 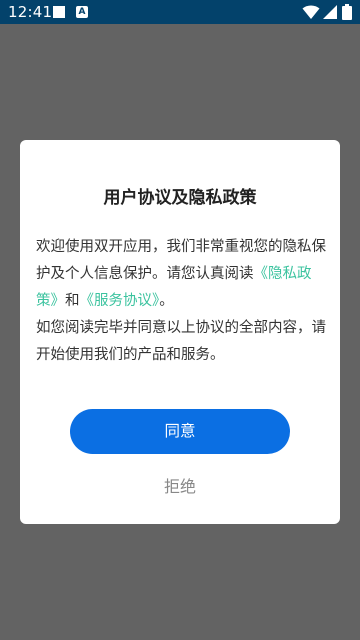 I want to click on wifi-icon, so click(x=311, y=12).